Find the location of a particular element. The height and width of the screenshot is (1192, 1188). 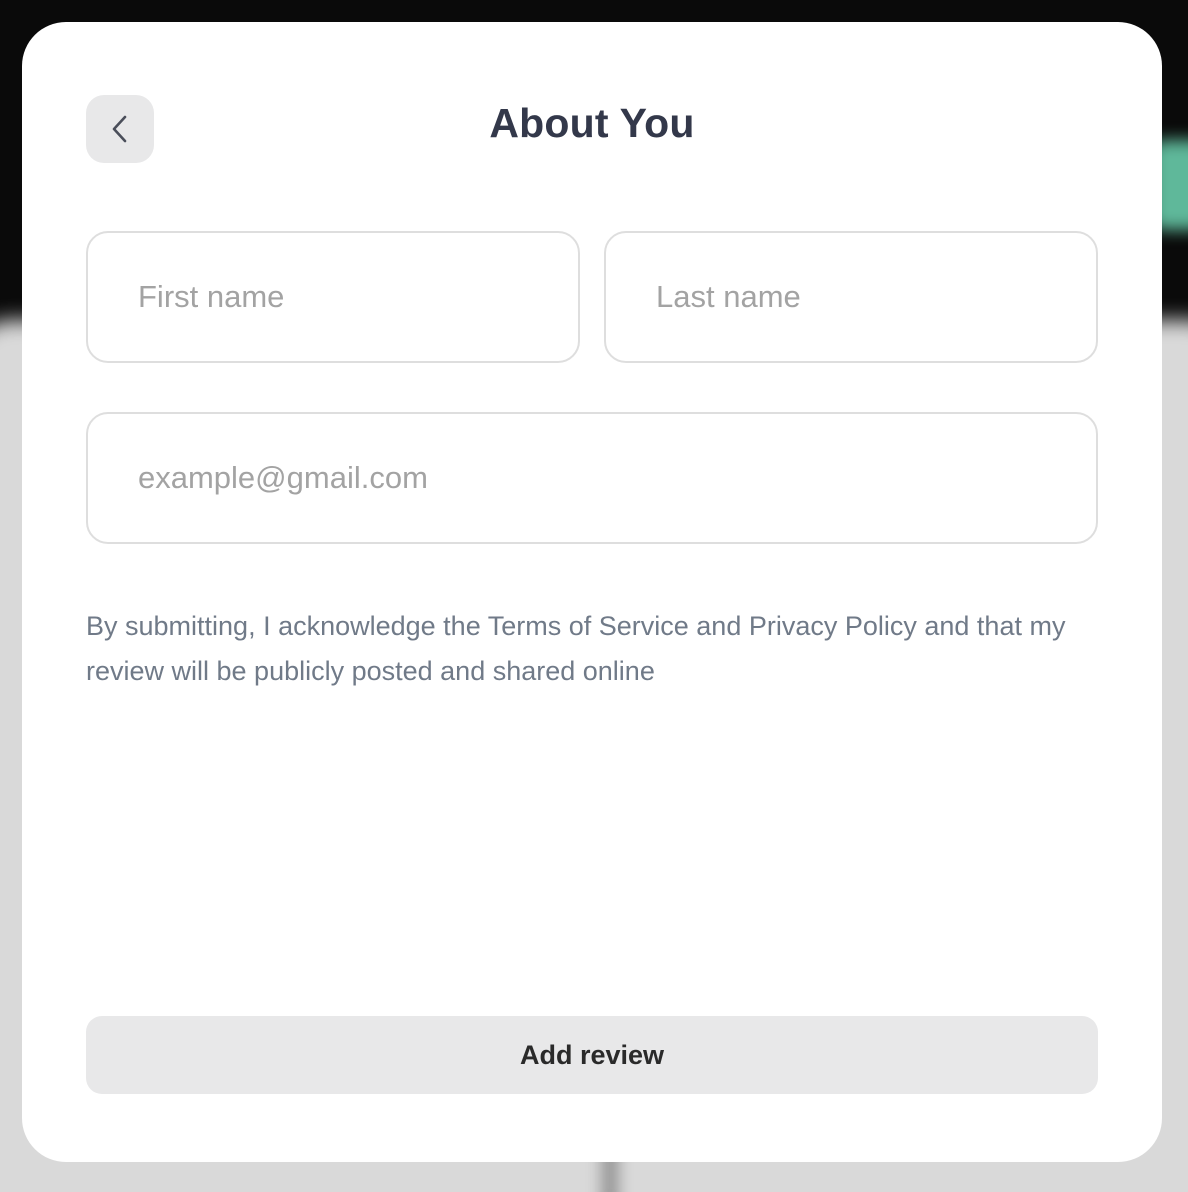

last-name-input is located at coordinates (863, 297).